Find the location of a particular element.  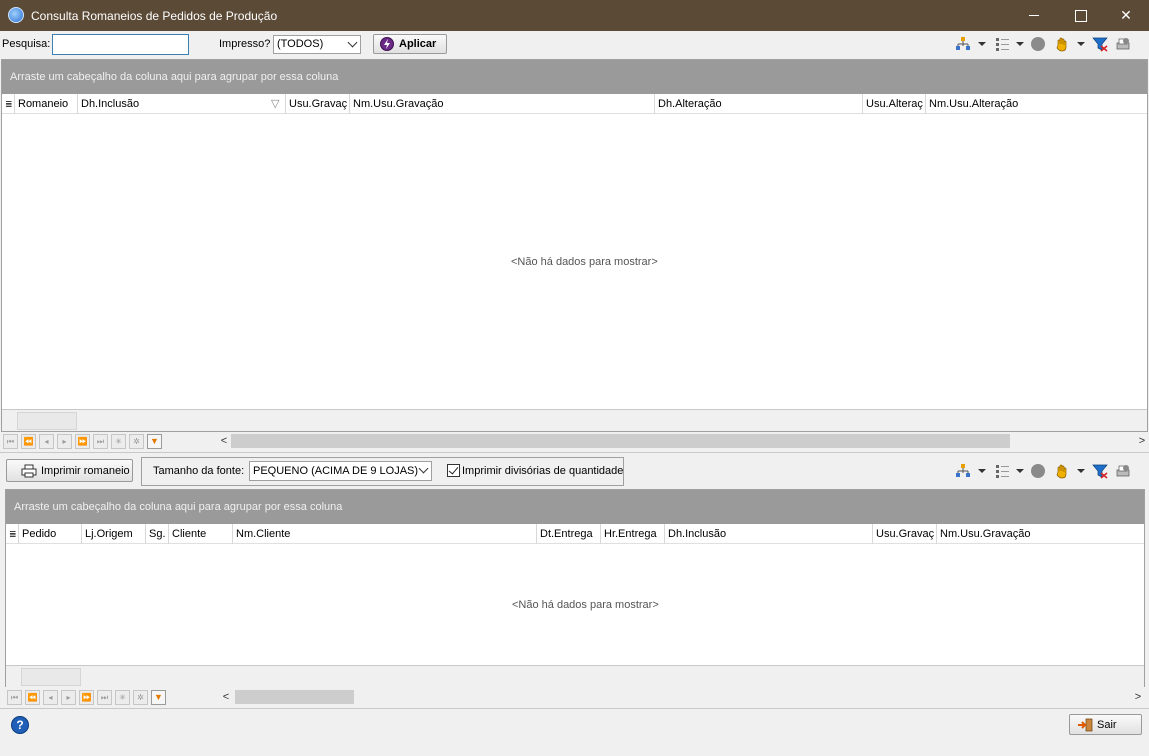

empty-grid-text: <Não há dados para mostrar> is located at coordinates (584, 262).